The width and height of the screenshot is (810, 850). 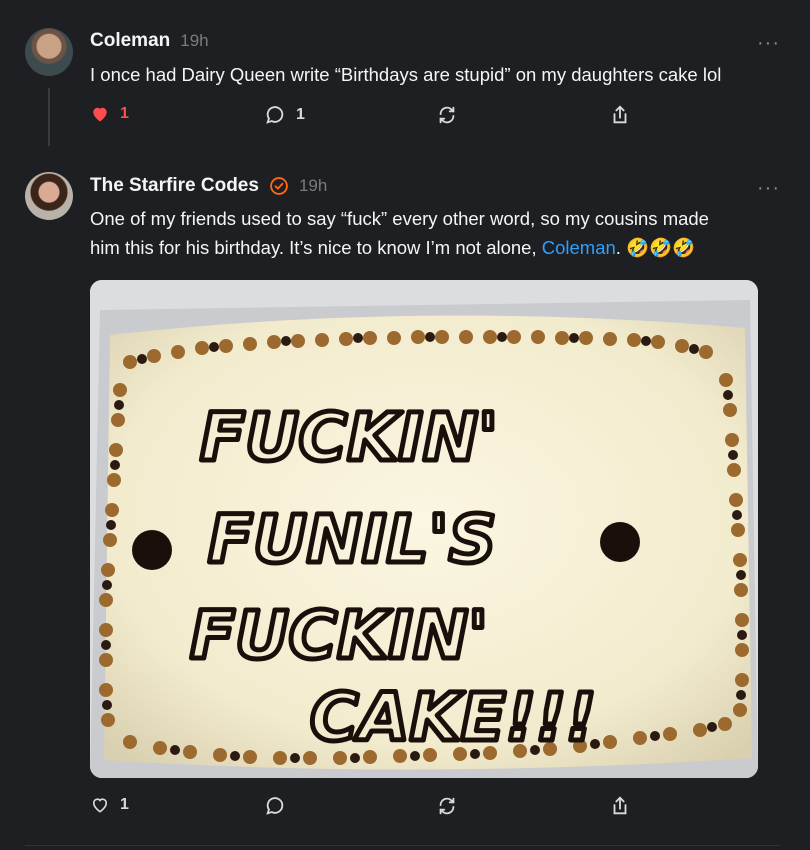 I want to click on like-count: 1, so click(x=124, y=804).